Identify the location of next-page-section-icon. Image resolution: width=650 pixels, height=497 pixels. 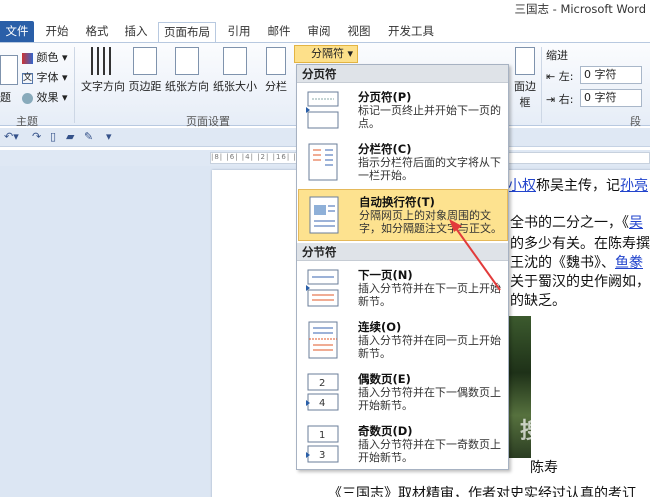
(322, 288).